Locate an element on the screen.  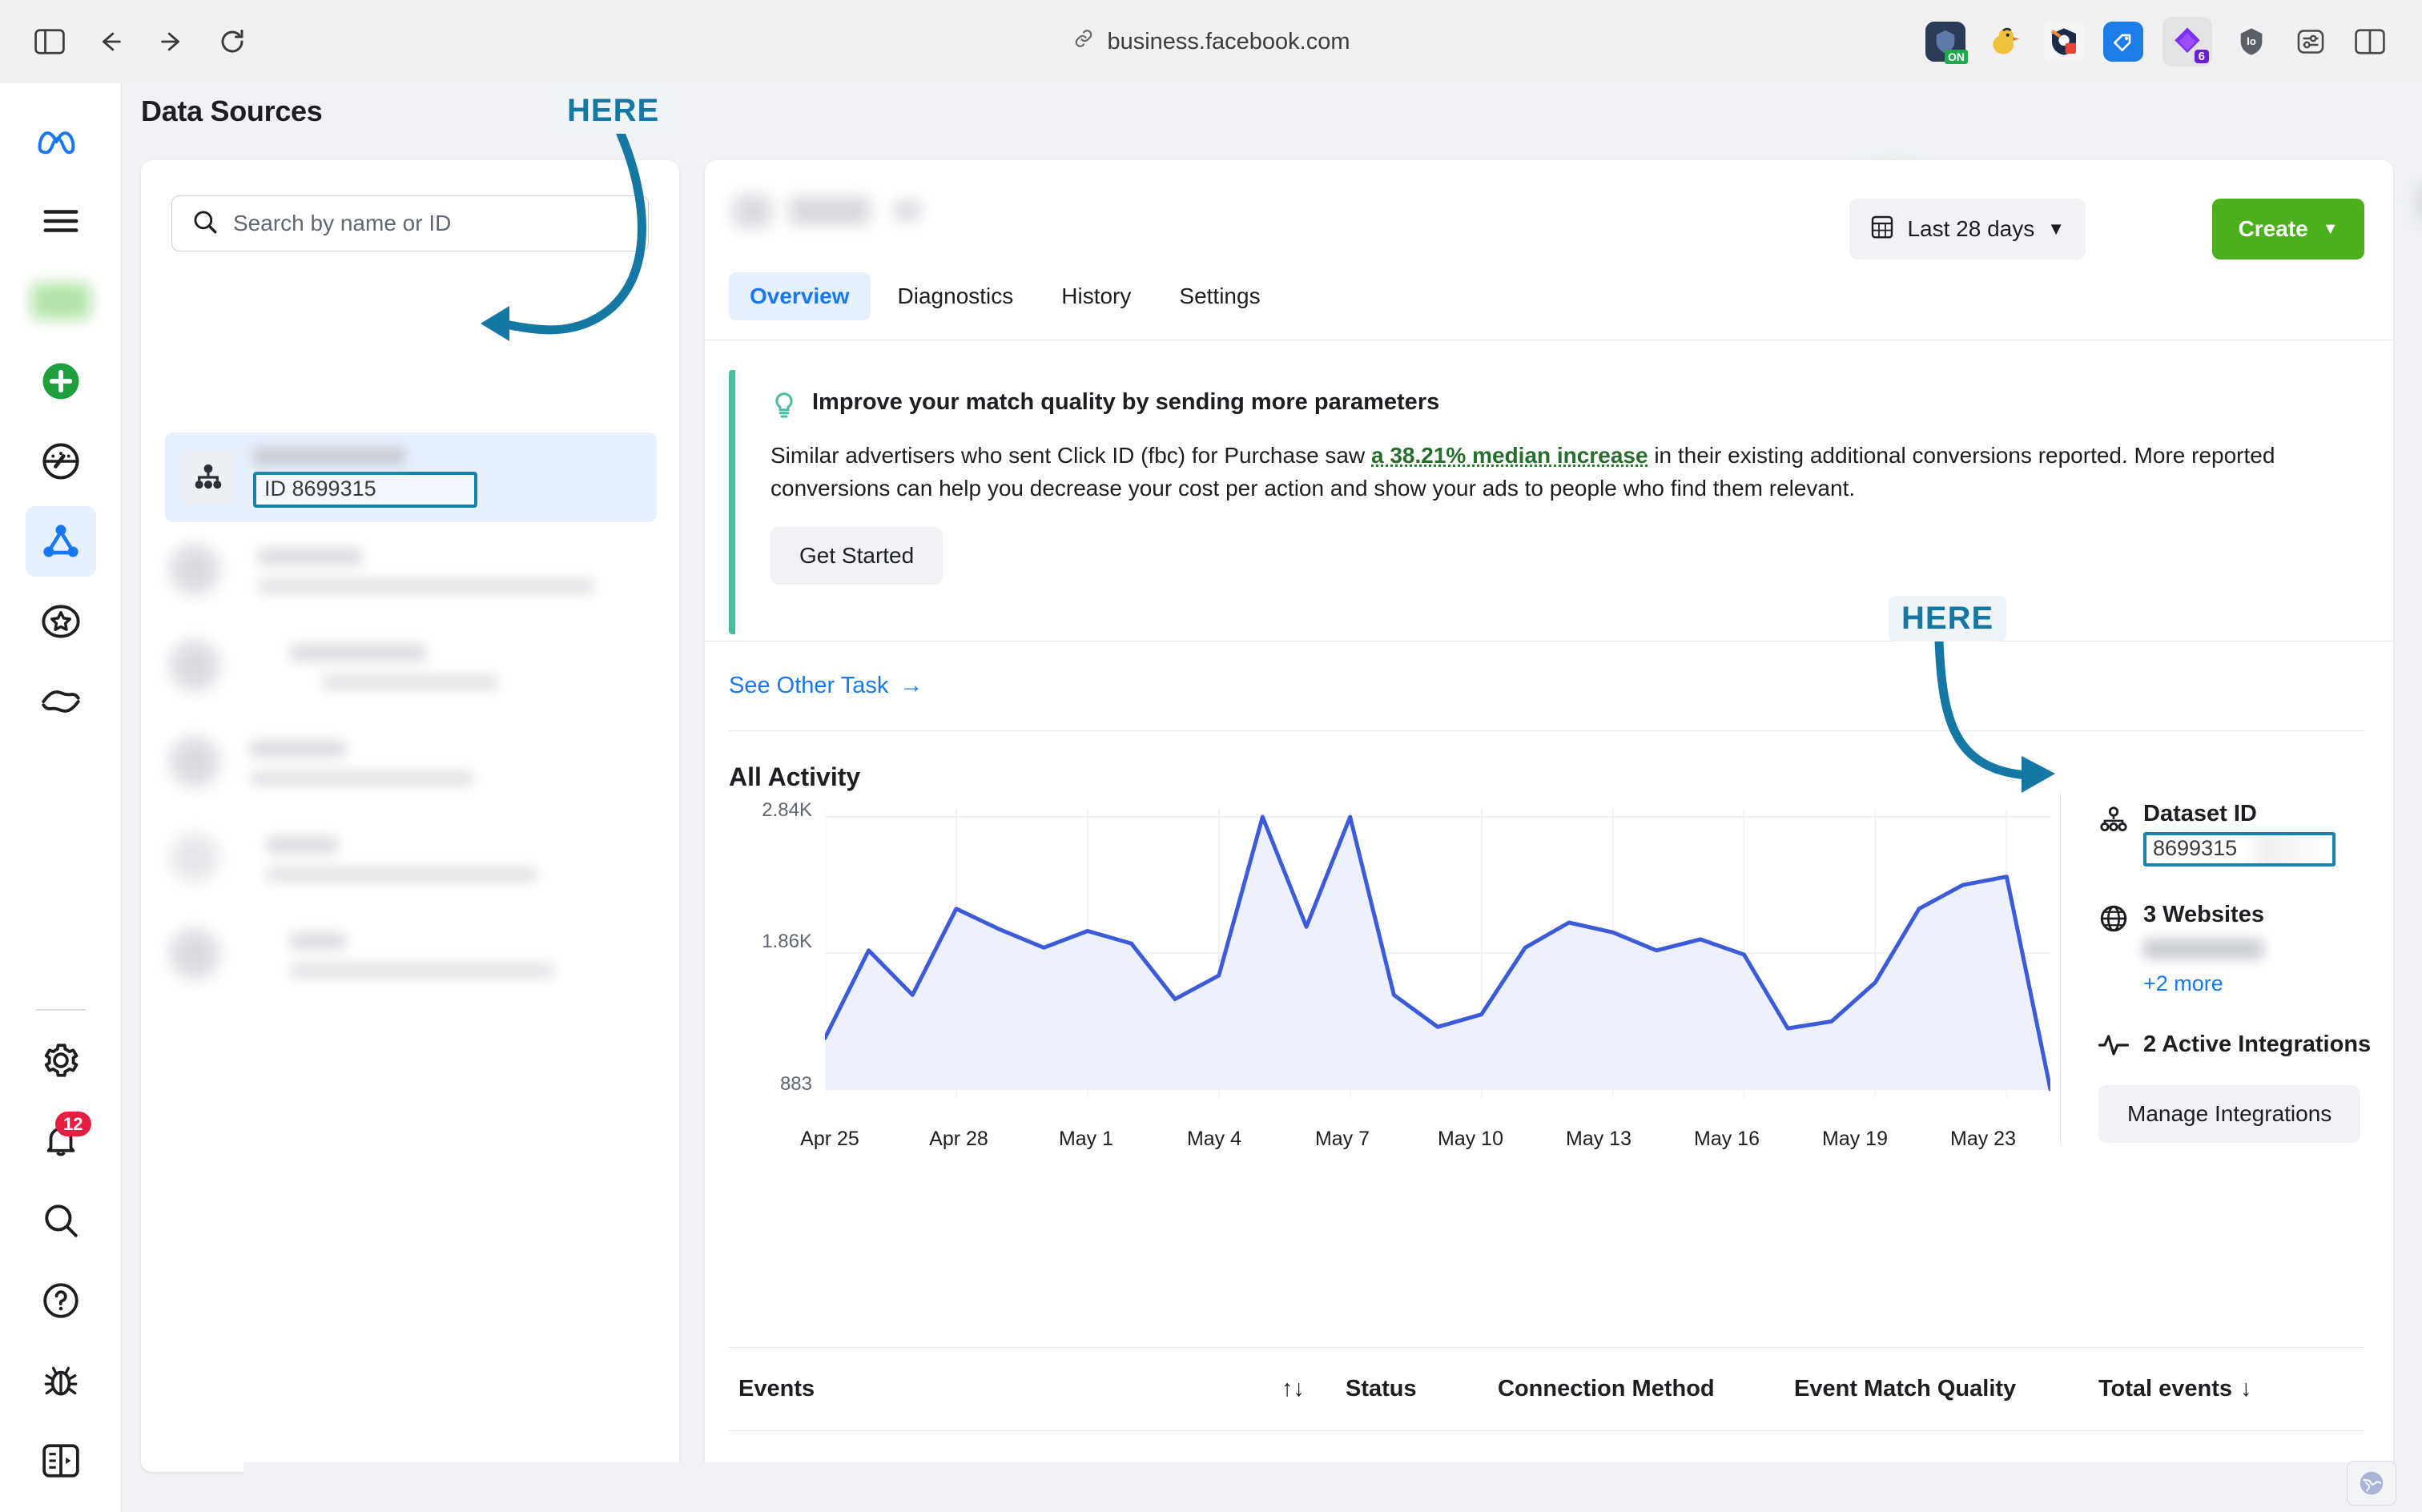
dataset-id-inline: ID 8699315 is located at coordinates (365, 489).